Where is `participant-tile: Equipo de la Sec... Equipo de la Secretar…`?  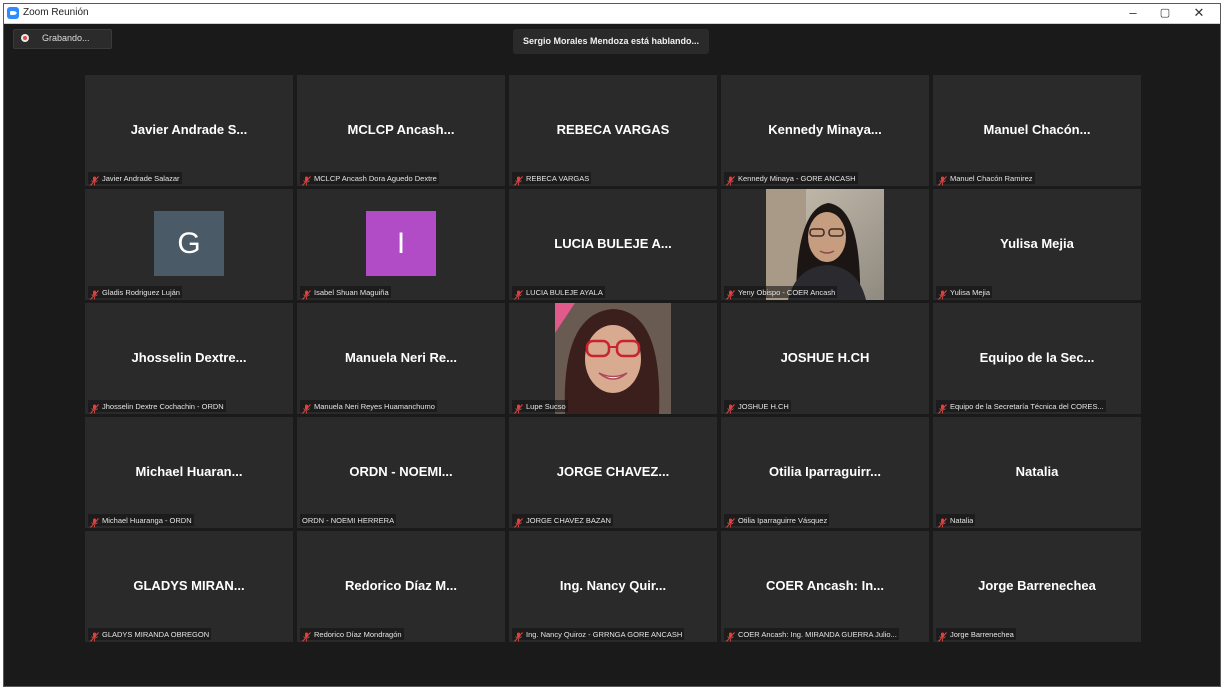
participant-tile: Equipo de la Sec... Equipo de la Secretar… is located at coordinates (1037, 358).